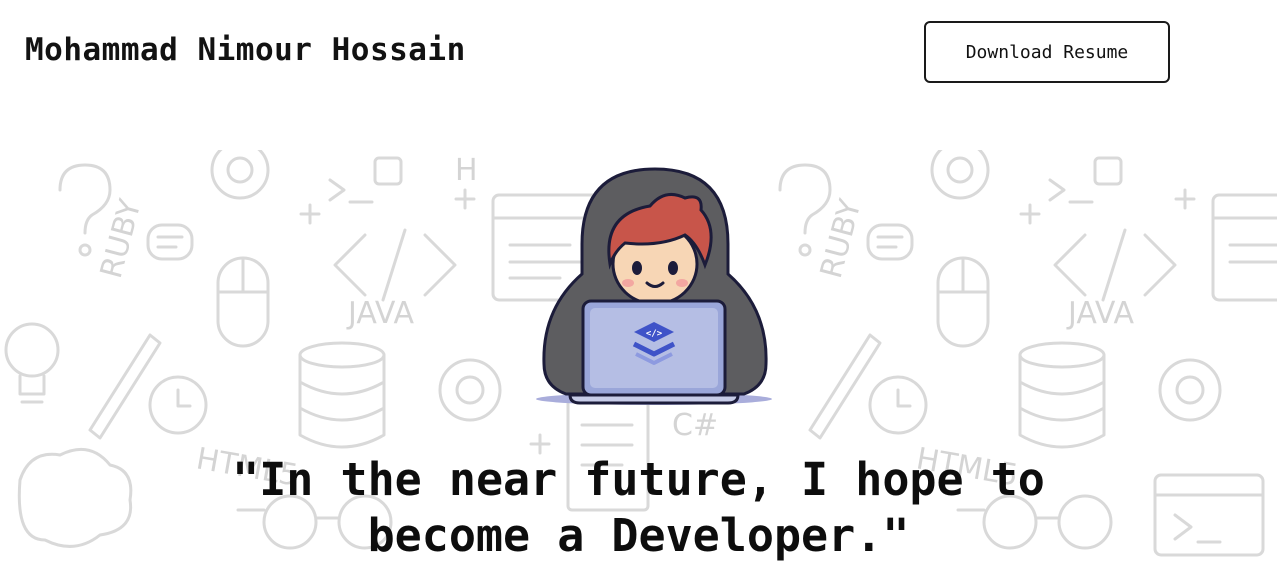 The image size is (1277, 587). Describe the element at coordinates (673, 268) in the screenshot. I see `right-eye-icon` at that location.